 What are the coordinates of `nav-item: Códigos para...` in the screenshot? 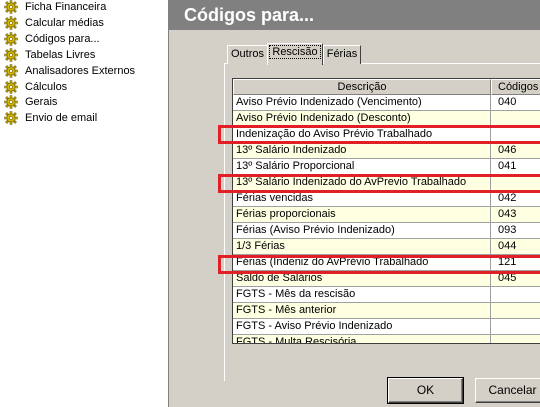 It's located at (52, 39).